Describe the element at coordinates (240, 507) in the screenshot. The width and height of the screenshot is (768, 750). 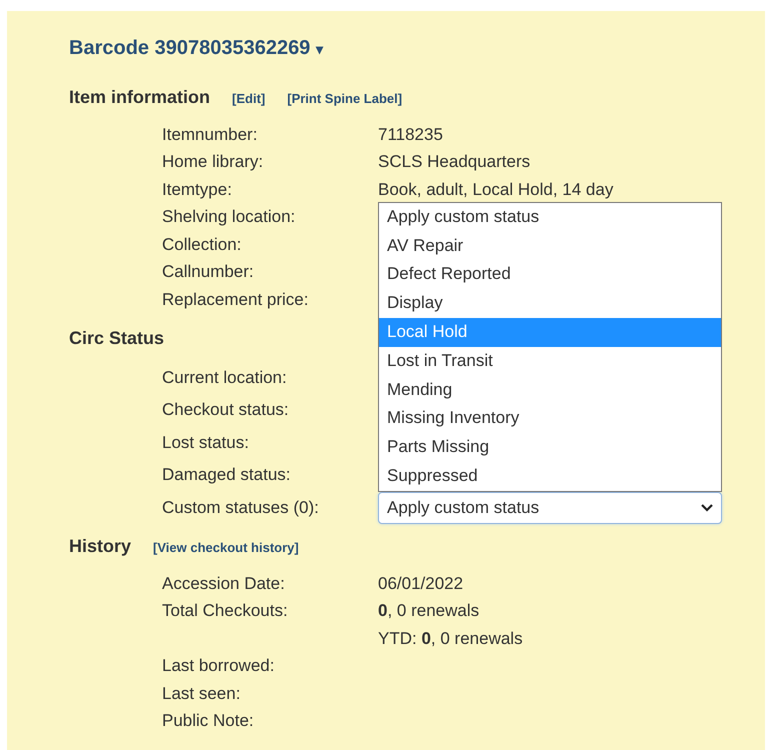
I see `field-label: Custom statuses (0):` at that location.